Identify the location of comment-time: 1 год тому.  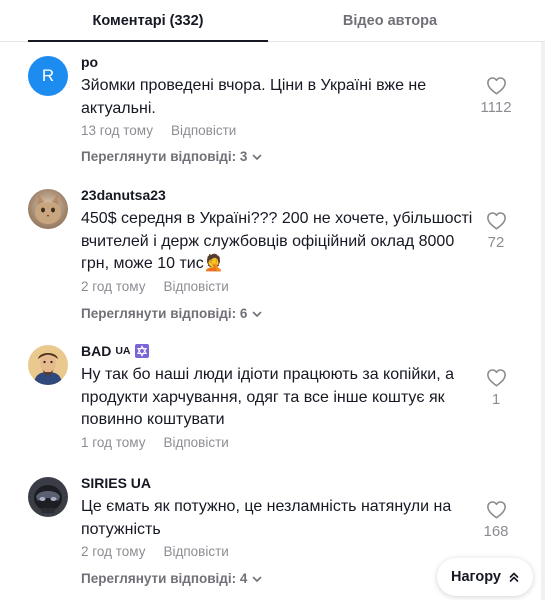
(113, 442).